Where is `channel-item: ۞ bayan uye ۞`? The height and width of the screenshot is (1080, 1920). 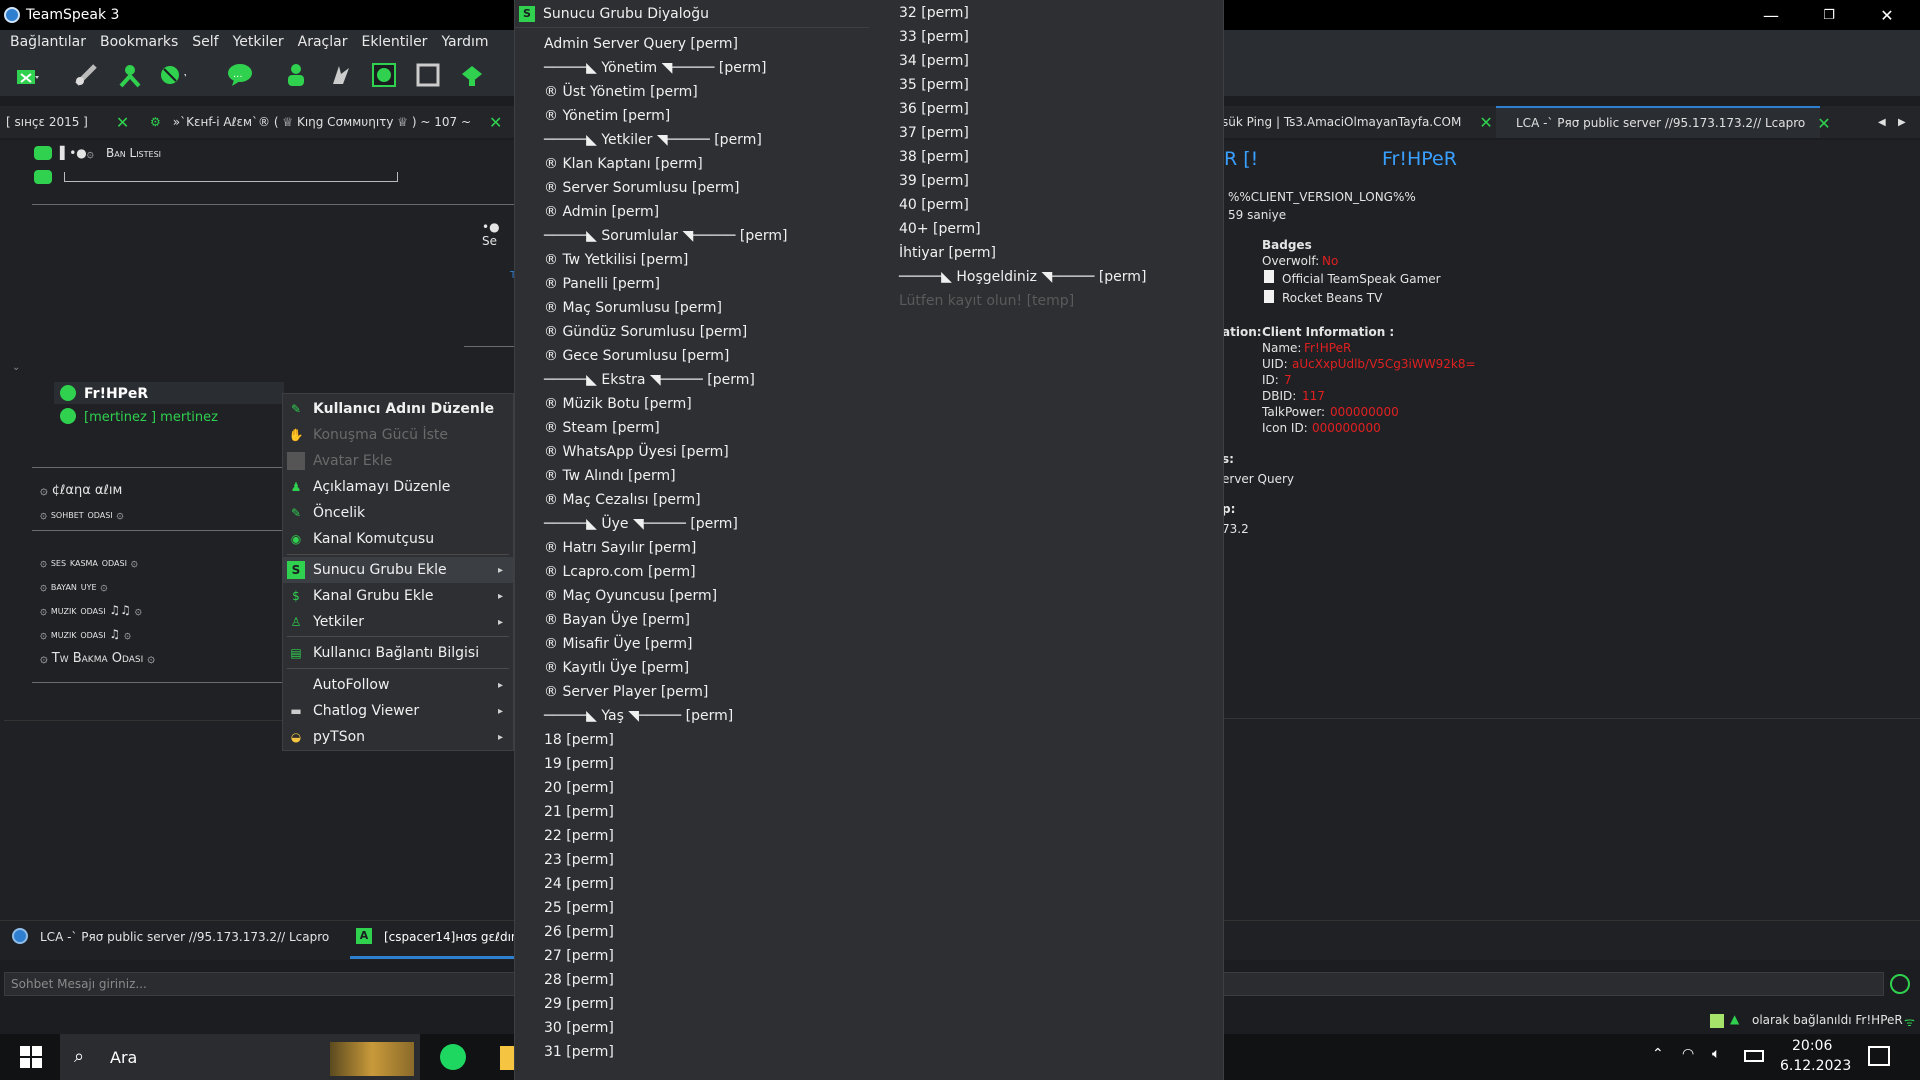 channel-item: ۞ bayan uye ۞ is located at coordinates (73, 586).